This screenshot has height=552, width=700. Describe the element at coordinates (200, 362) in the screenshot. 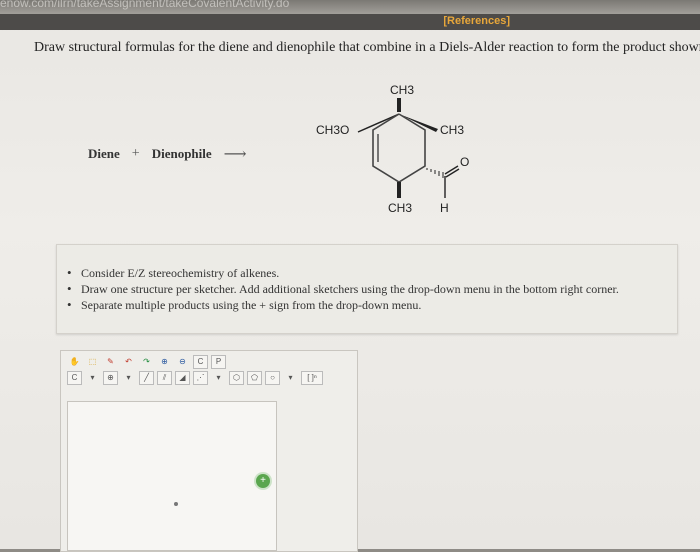

I see `clean-icon: C` at that location.